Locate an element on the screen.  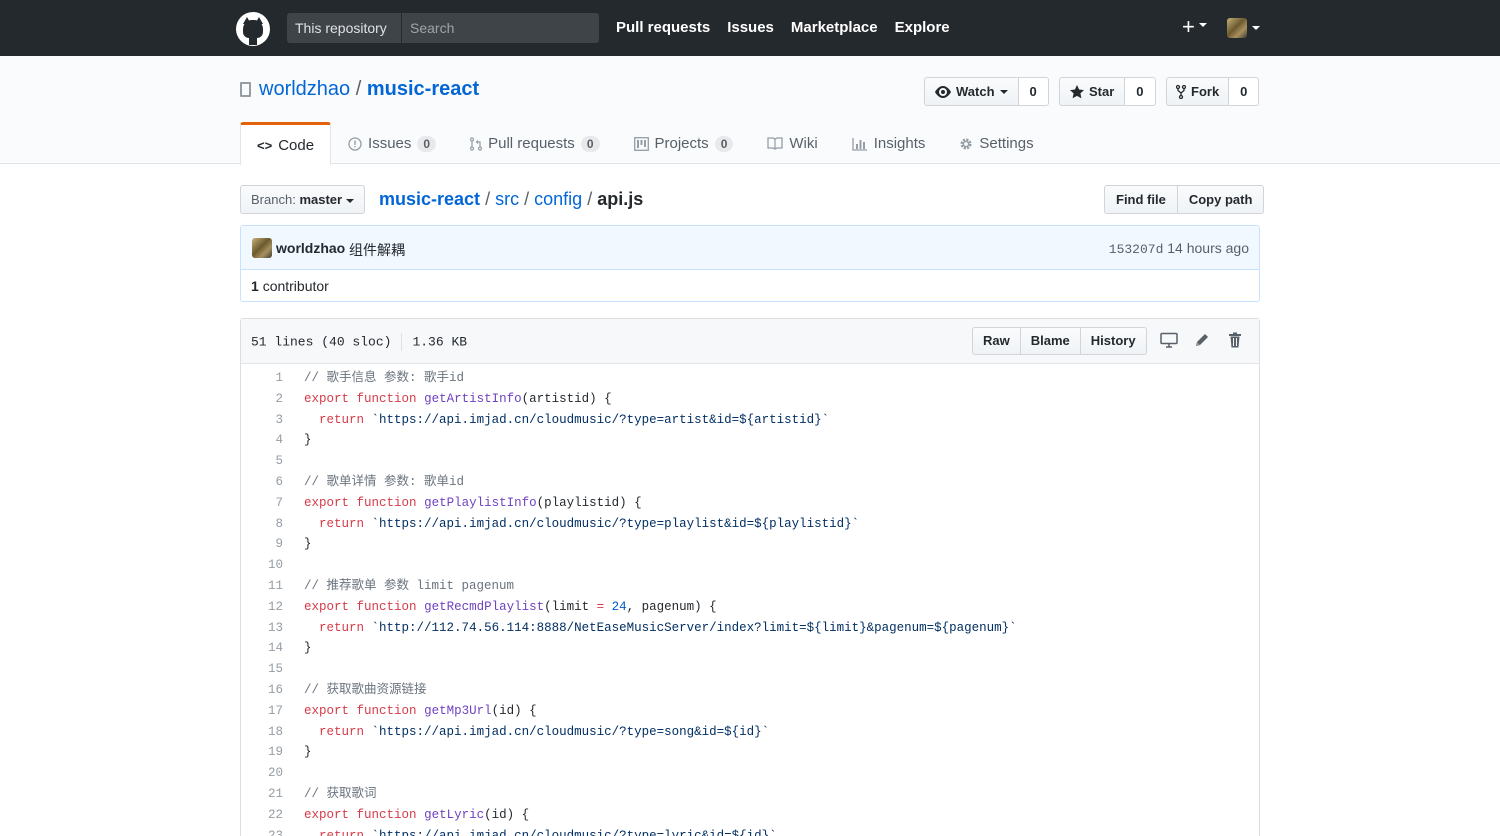
line-number: 16 is located at coordinates (266, 690).